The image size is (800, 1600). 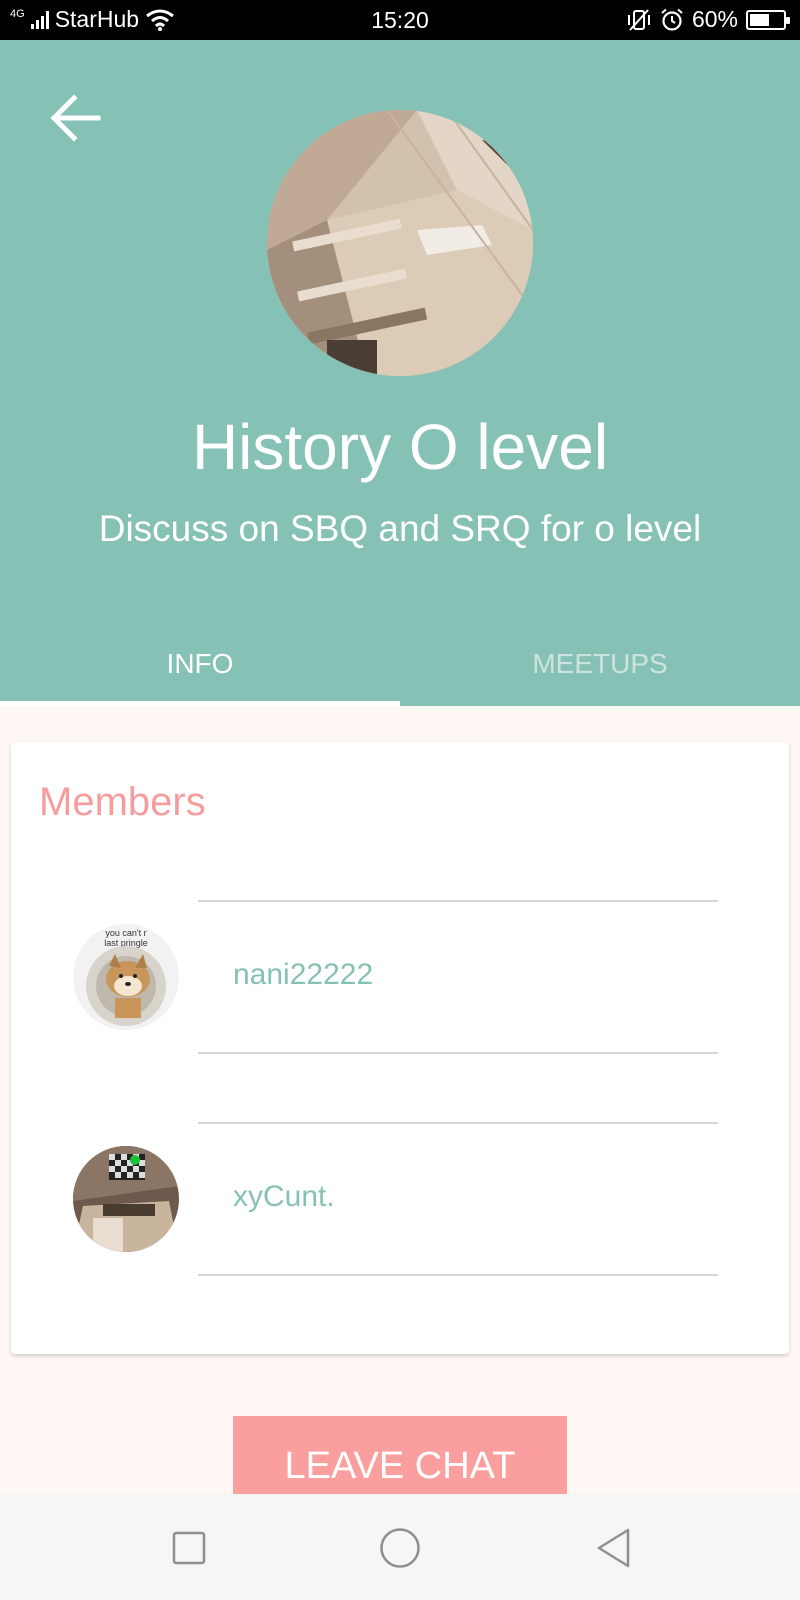 I want to click on members-title: Members, so click(x=122, y=802).